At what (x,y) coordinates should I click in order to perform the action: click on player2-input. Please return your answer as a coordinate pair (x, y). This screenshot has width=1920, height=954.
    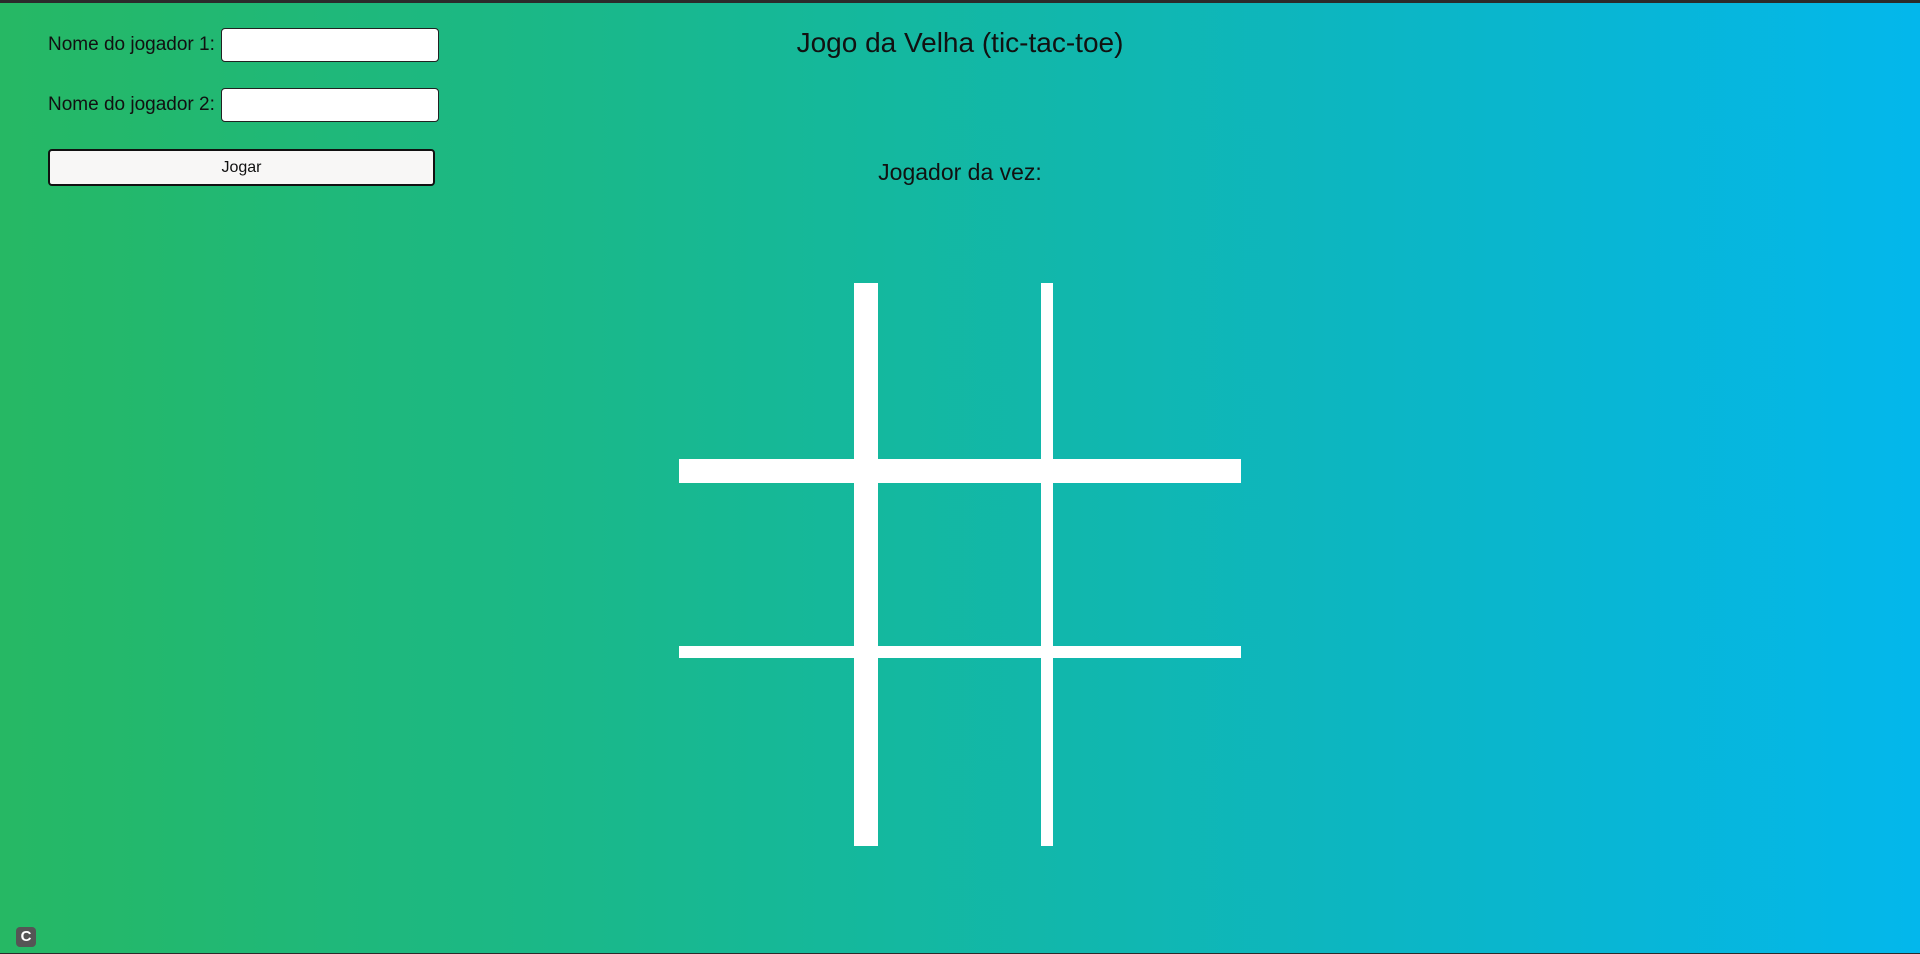
    Looking at the image, I should click on (329, 105).